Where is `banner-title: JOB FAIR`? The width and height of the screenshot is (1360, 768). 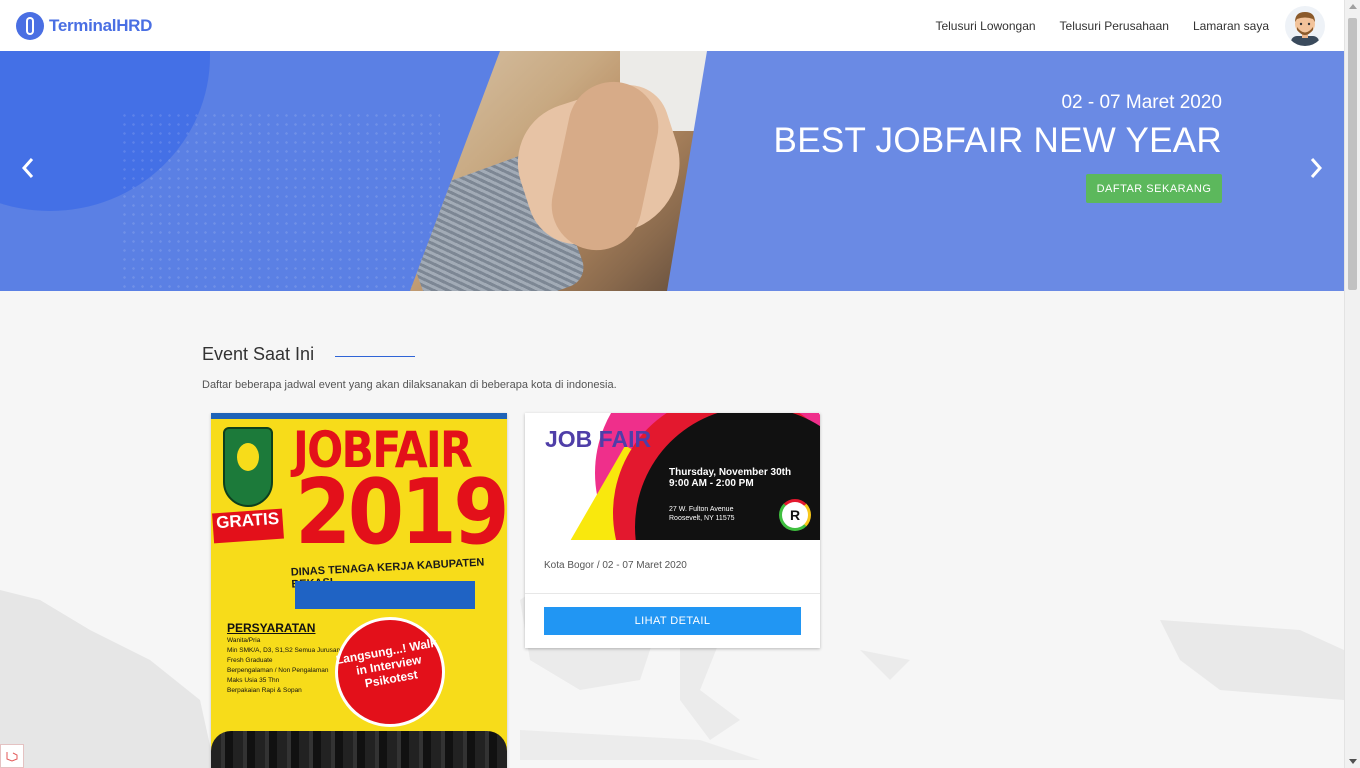 banner-title: JOB FAIR is located at coordinates (598, 439).